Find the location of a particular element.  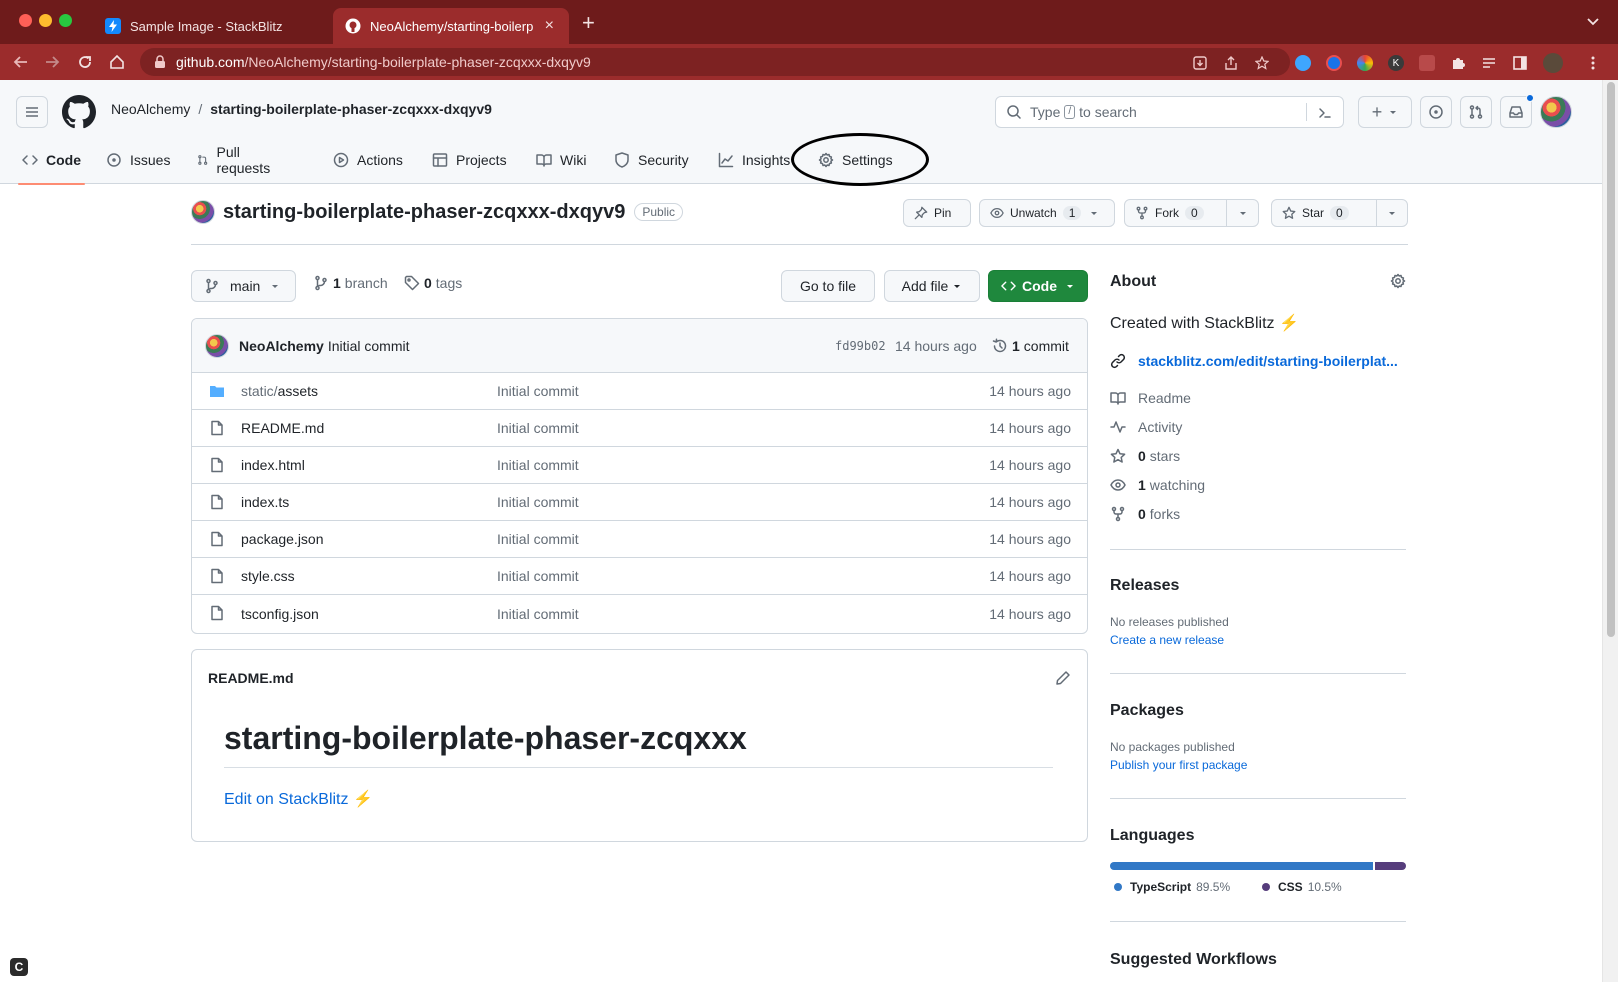

commit-author-avatar is located at coordinates (217, 345).